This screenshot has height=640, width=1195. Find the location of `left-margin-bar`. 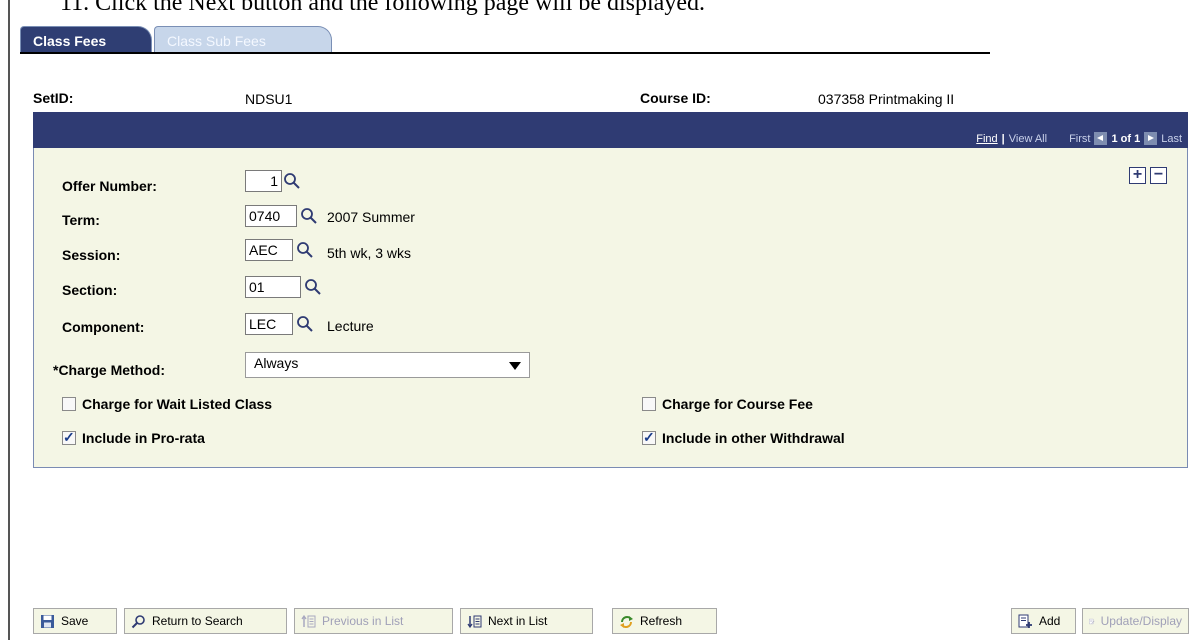

left-margin-bar is located at coordinates (9, 320).